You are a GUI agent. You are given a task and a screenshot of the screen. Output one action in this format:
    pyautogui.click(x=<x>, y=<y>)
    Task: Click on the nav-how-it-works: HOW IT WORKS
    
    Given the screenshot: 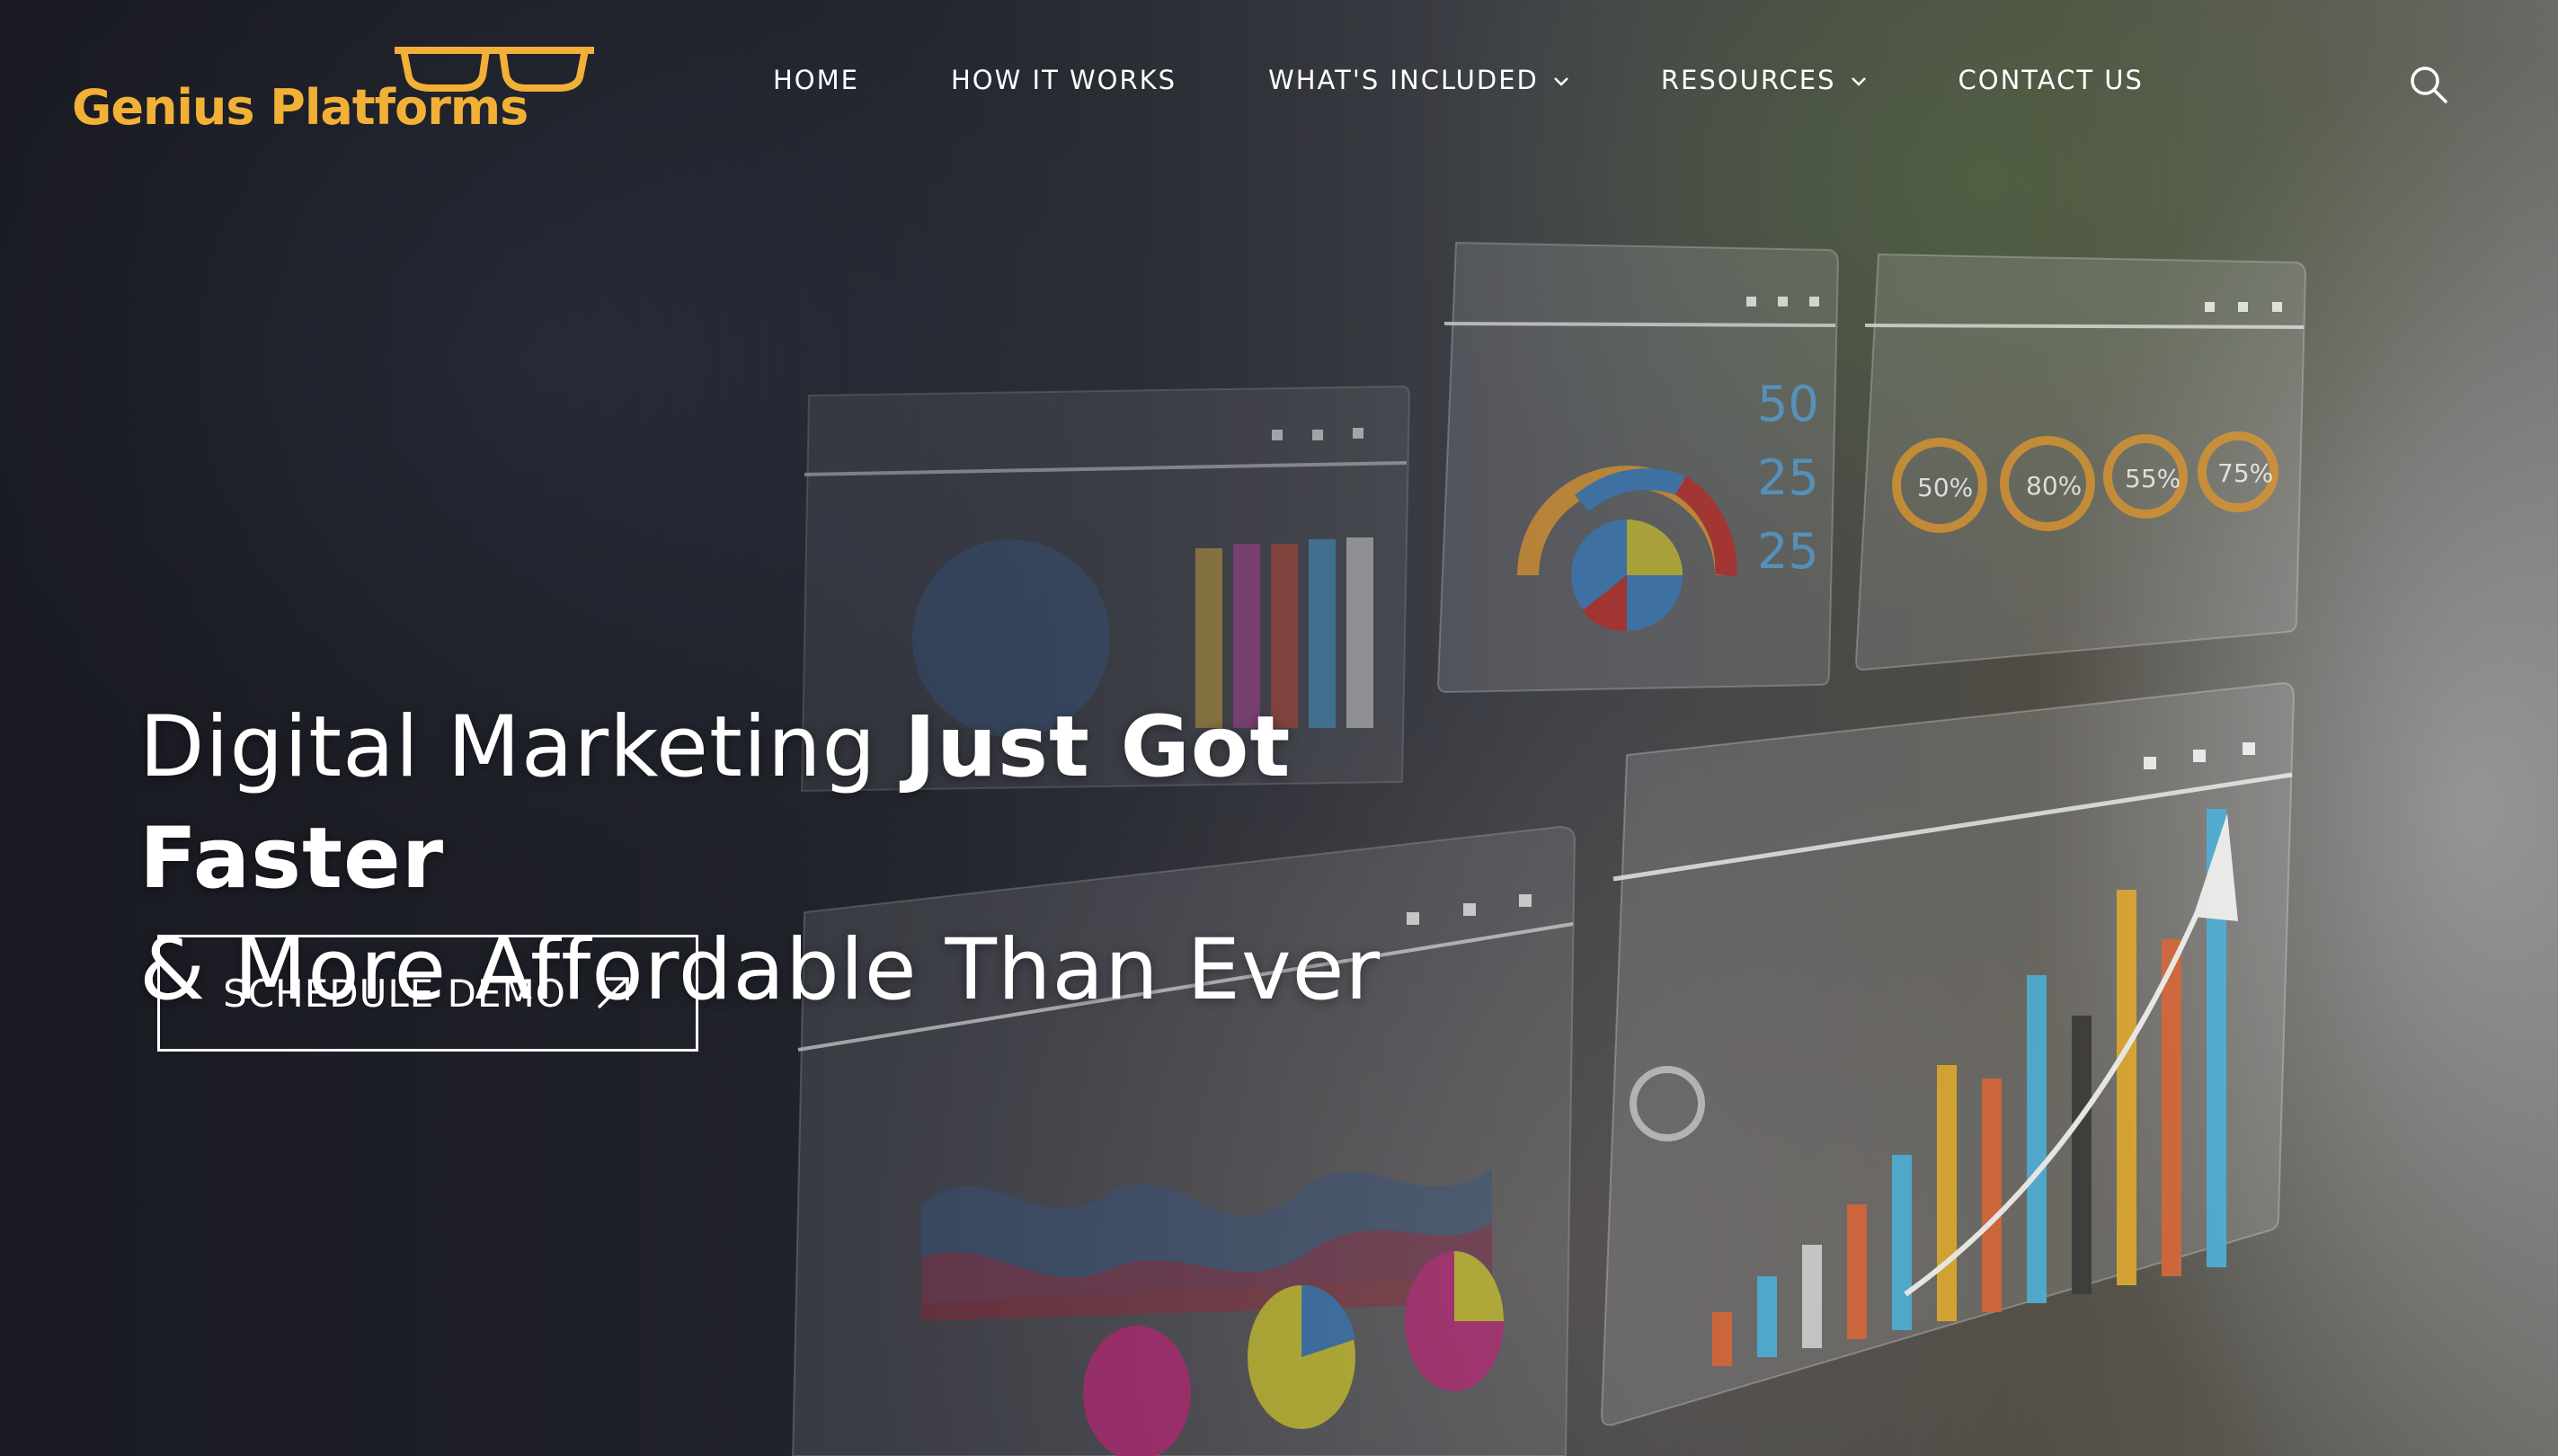 What is the action you would take?
    pyautogui.click(x=1064, y=80)
    